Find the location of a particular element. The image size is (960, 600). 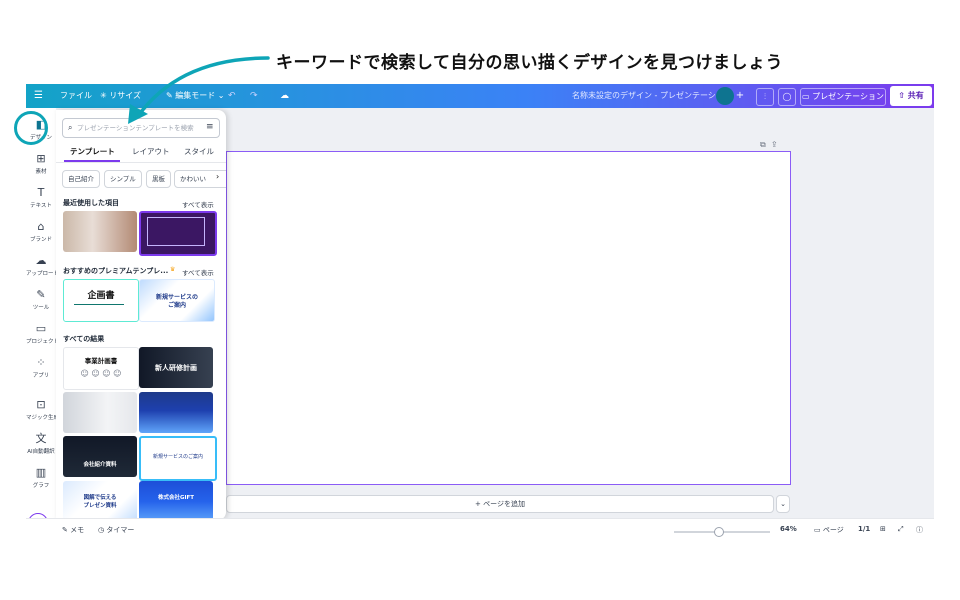

template-thumb: 新人研修計画 is located at coordinates (176, 367).